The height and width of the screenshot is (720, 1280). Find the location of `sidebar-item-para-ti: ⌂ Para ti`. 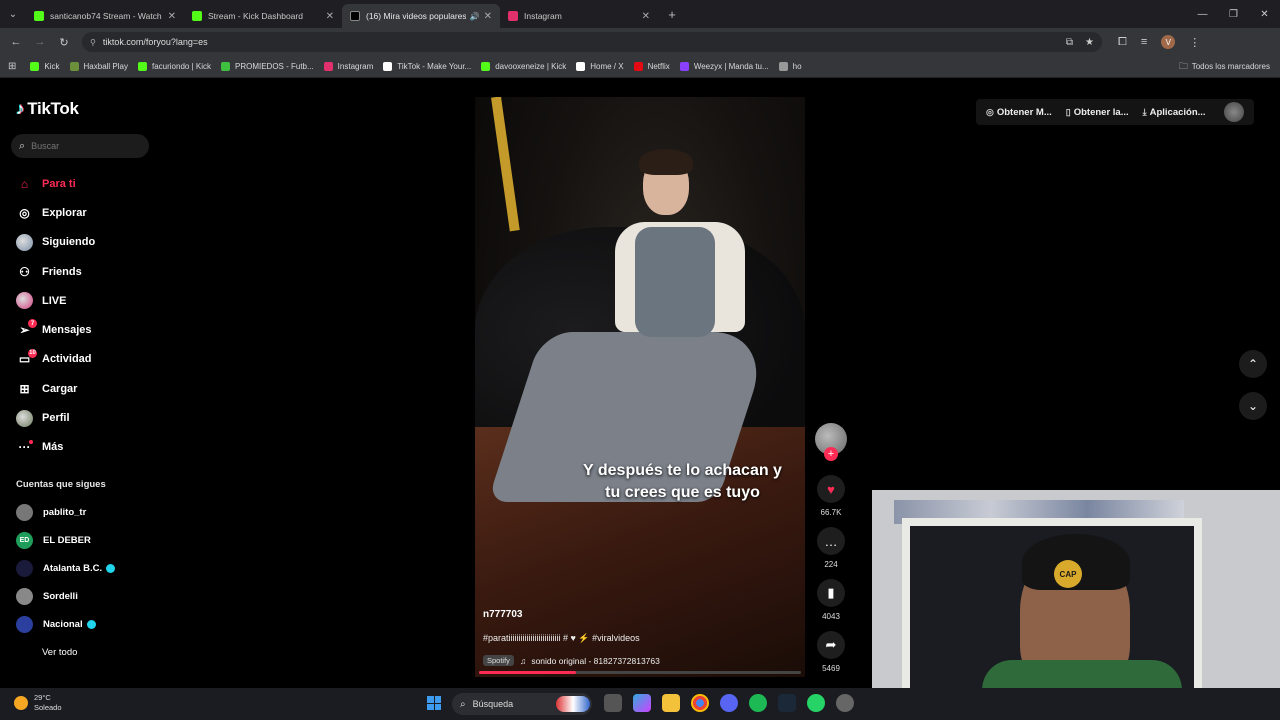

sidebar-item-para-ti: ⌂ Para ti is located at coordinates (55, 183).